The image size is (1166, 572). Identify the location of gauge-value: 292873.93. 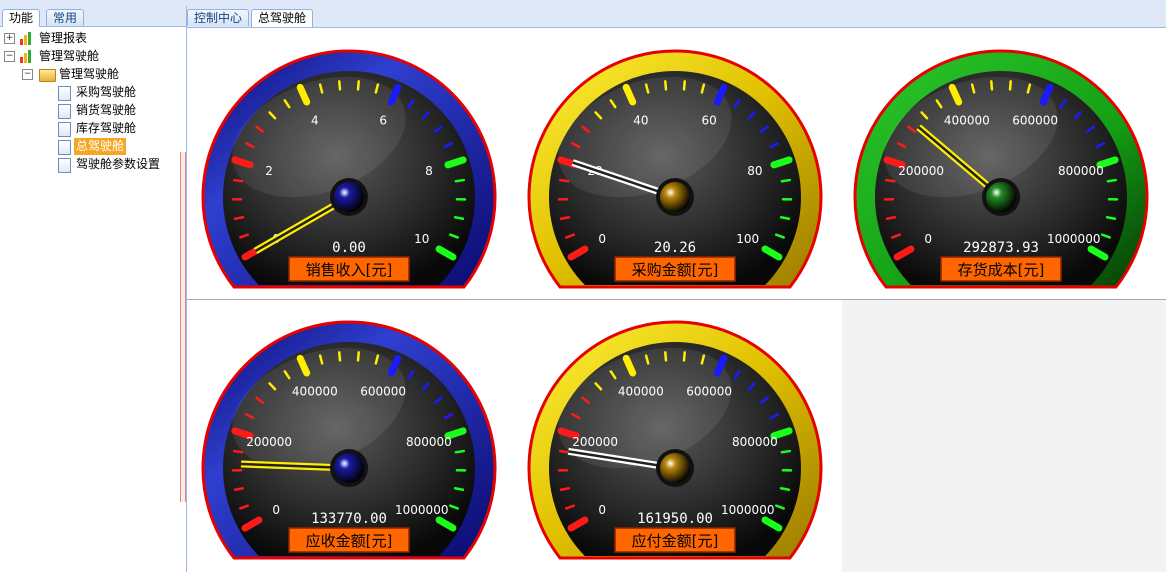
(1001, 248).